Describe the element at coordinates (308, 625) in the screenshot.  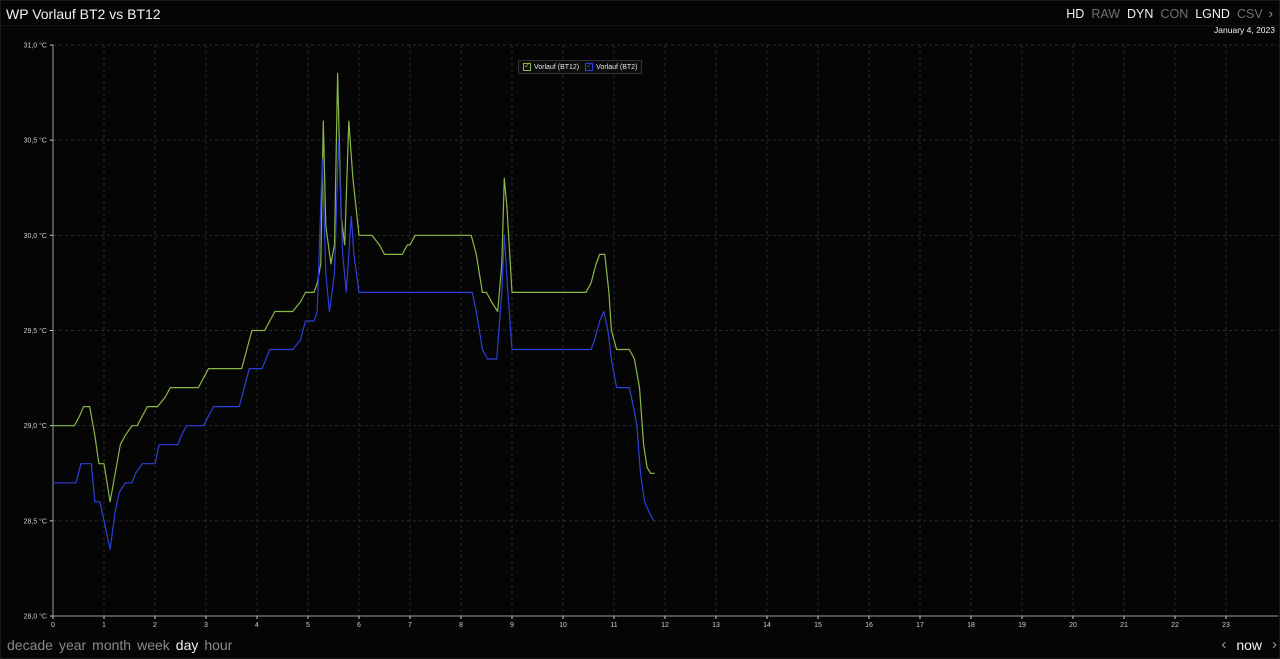
I see `x-tick-label: 5` at that location.